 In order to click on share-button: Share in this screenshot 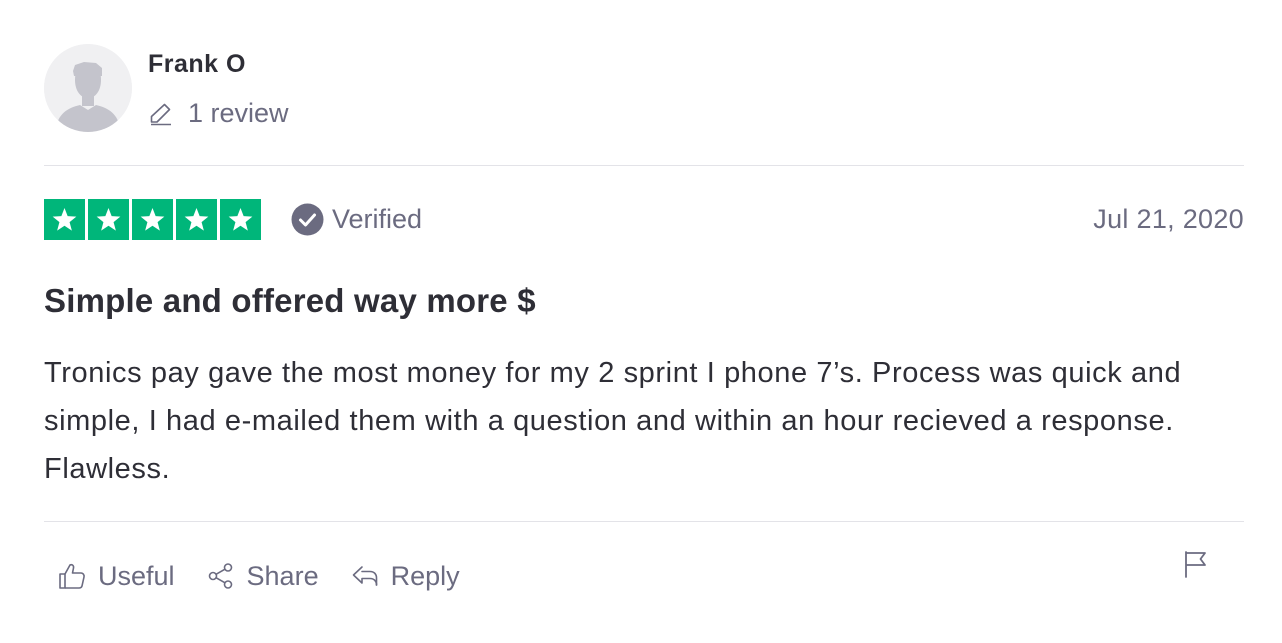, I will do `click(263, 576)`.